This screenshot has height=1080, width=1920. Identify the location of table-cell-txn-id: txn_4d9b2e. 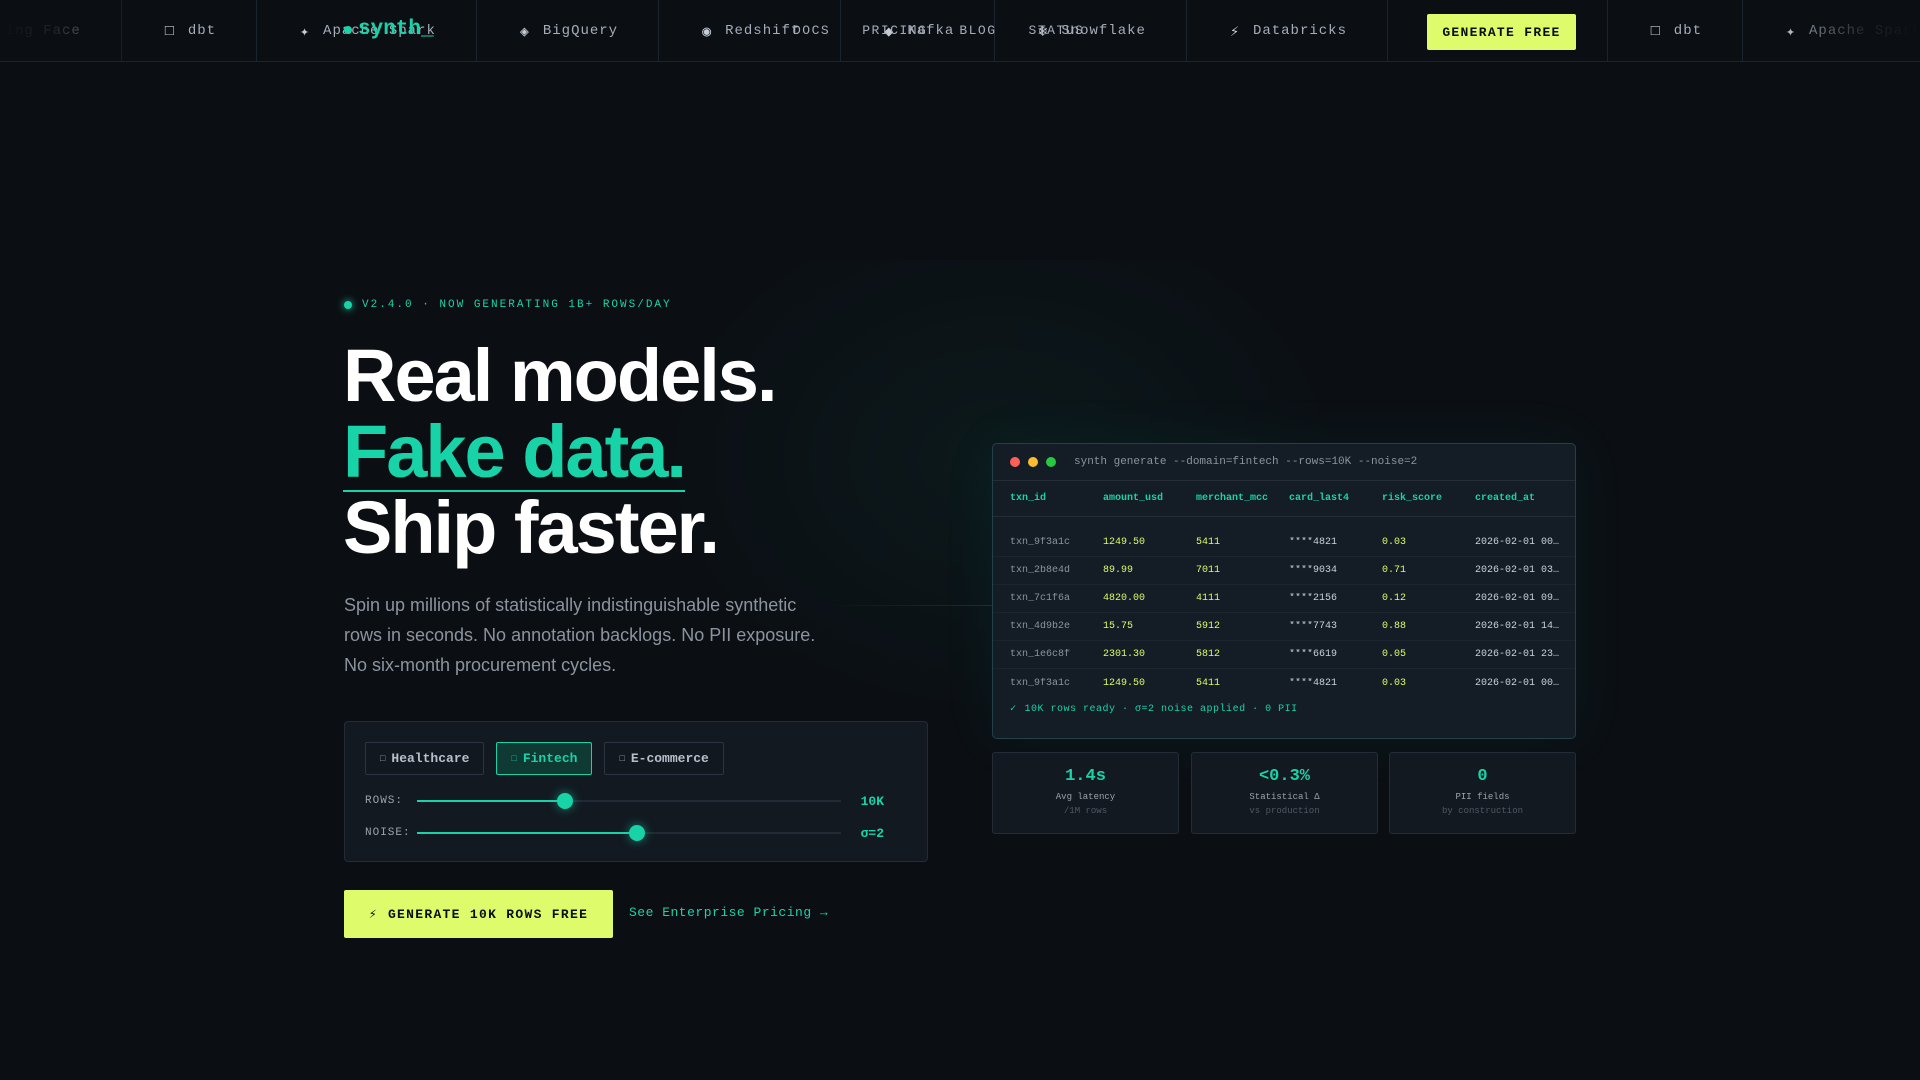
(1040, 626).